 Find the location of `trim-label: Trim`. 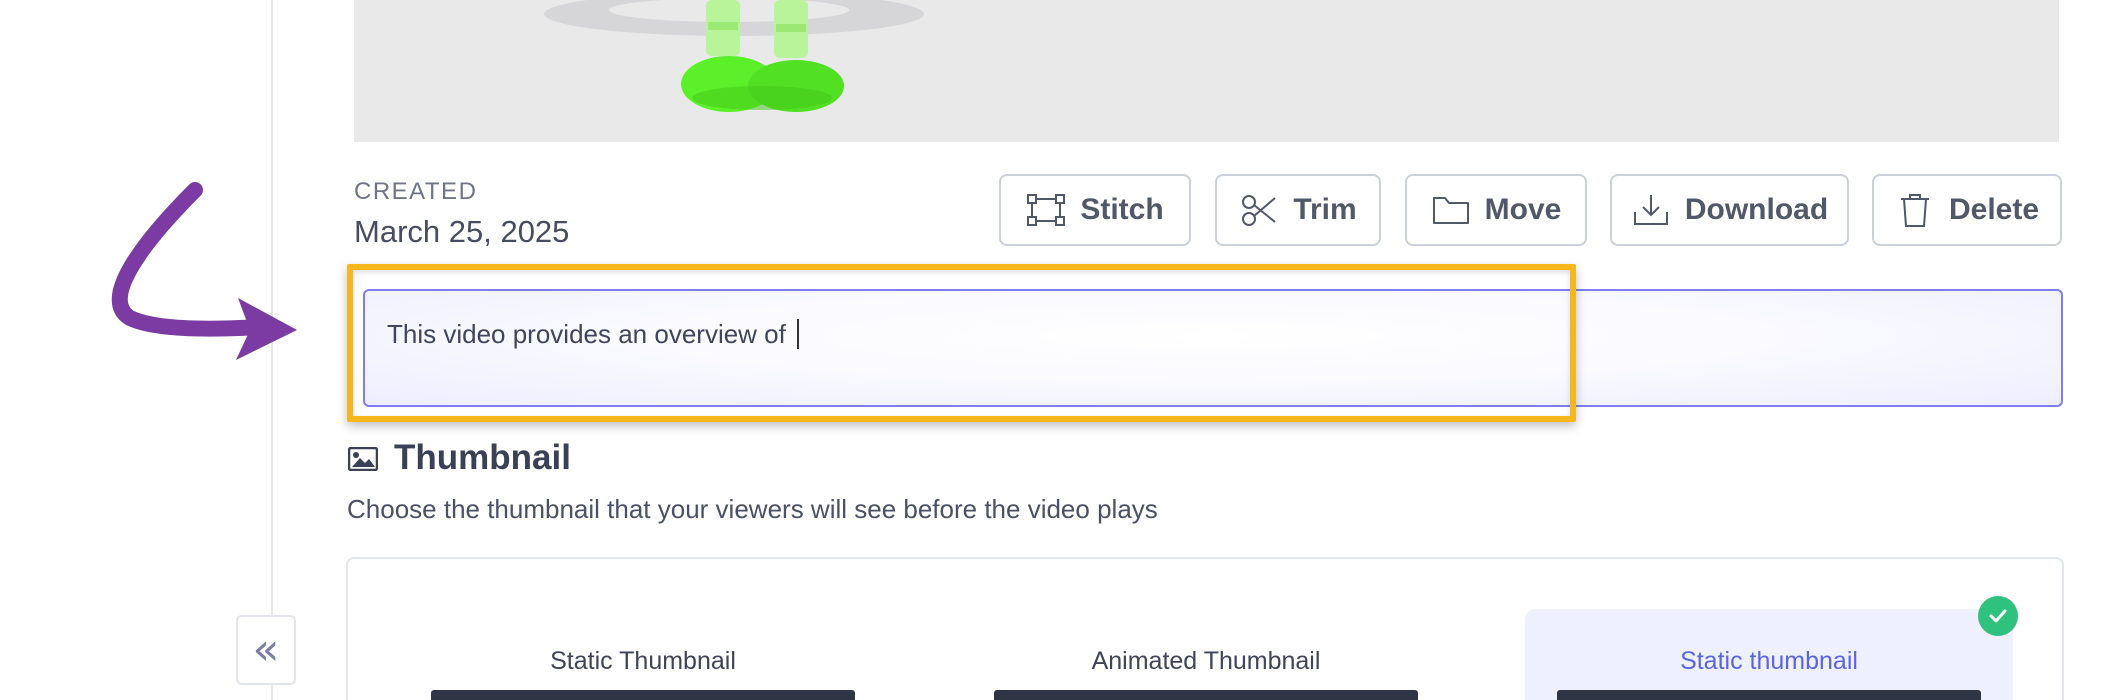

trim-label: Trim is located at coordinates (1325, 209).